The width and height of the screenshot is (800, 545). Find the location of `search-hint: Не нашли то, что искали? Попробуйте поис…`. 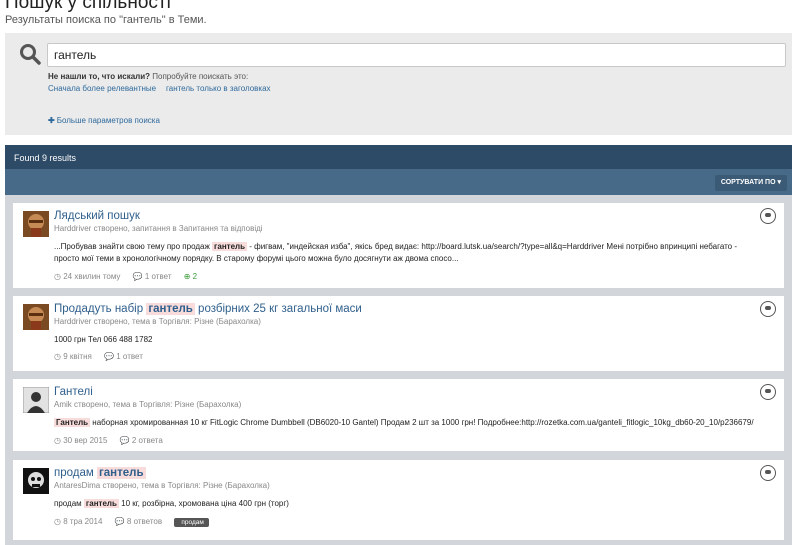

search-hint: Не нашли то, что искали? Попробуйте поис… is located at coordinates (148, 76).